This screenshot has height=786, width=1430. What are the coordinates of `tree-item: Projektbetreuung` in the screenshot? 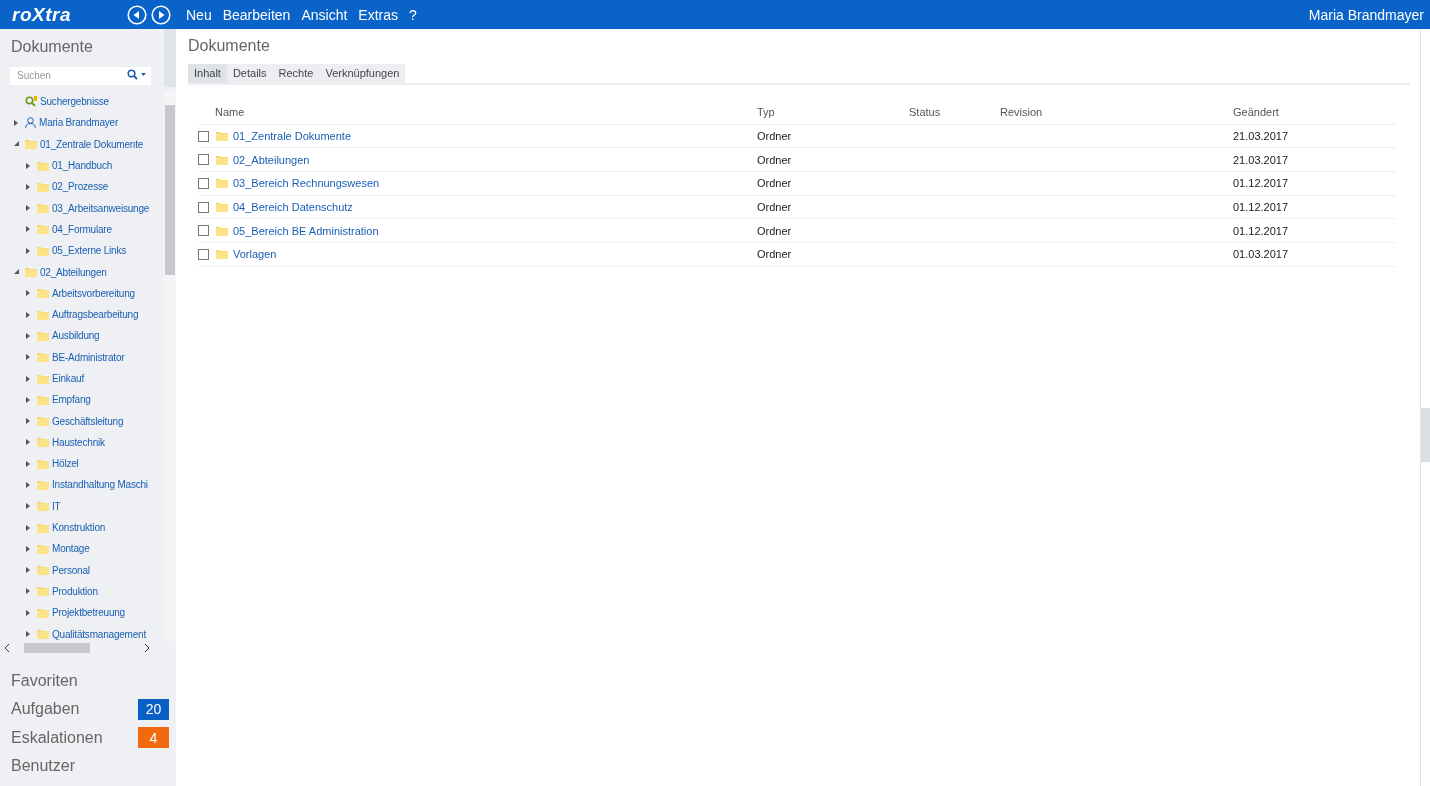 It's located at (82, 613).